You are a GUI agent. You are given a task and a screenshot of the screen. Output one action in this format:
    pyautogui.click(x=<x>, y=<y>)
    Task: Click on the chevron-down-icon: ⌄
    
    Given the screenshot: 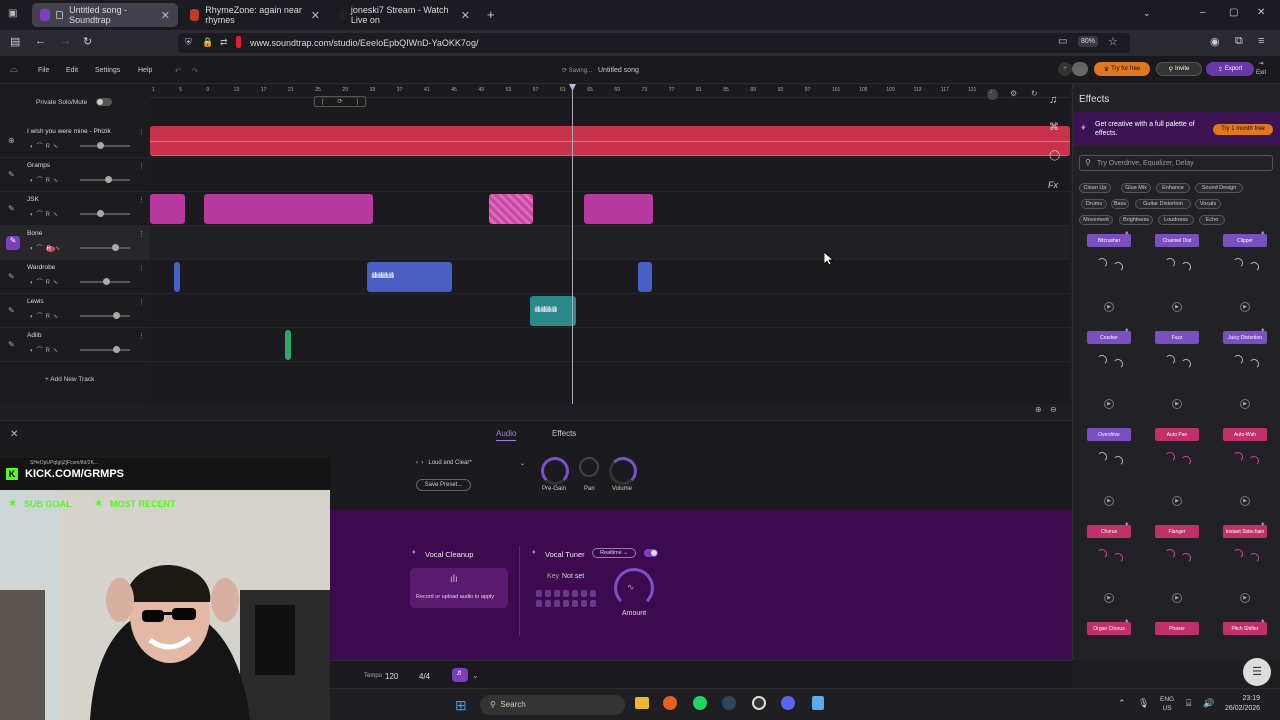 What is the action you would take?
    pyautogui.click(x=475, y=675)
    